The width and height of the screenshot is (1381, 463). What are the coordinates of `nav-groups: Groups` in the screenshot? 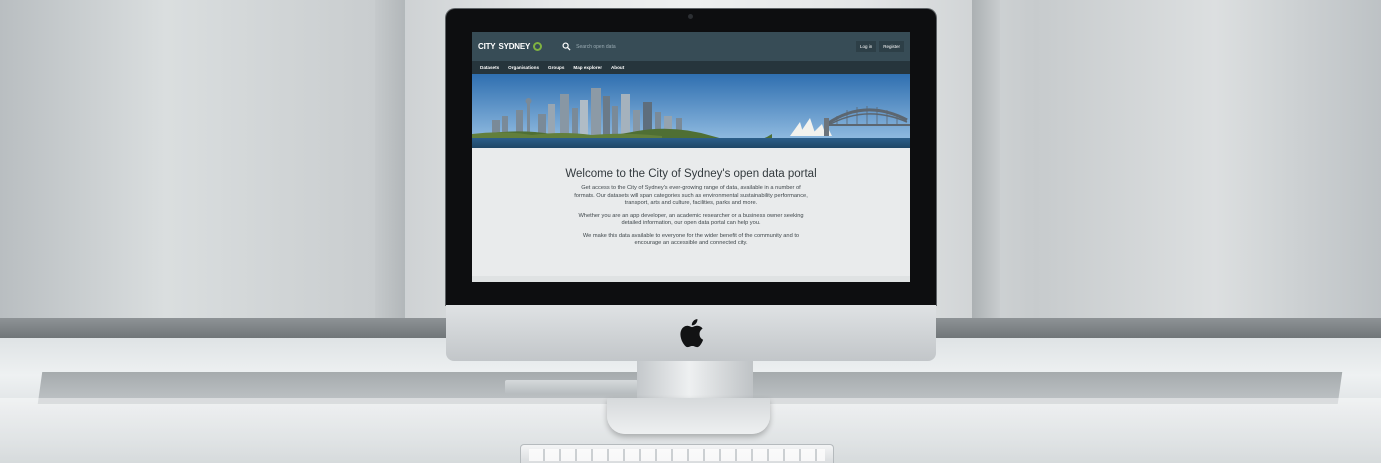 It's located at (556, 67).